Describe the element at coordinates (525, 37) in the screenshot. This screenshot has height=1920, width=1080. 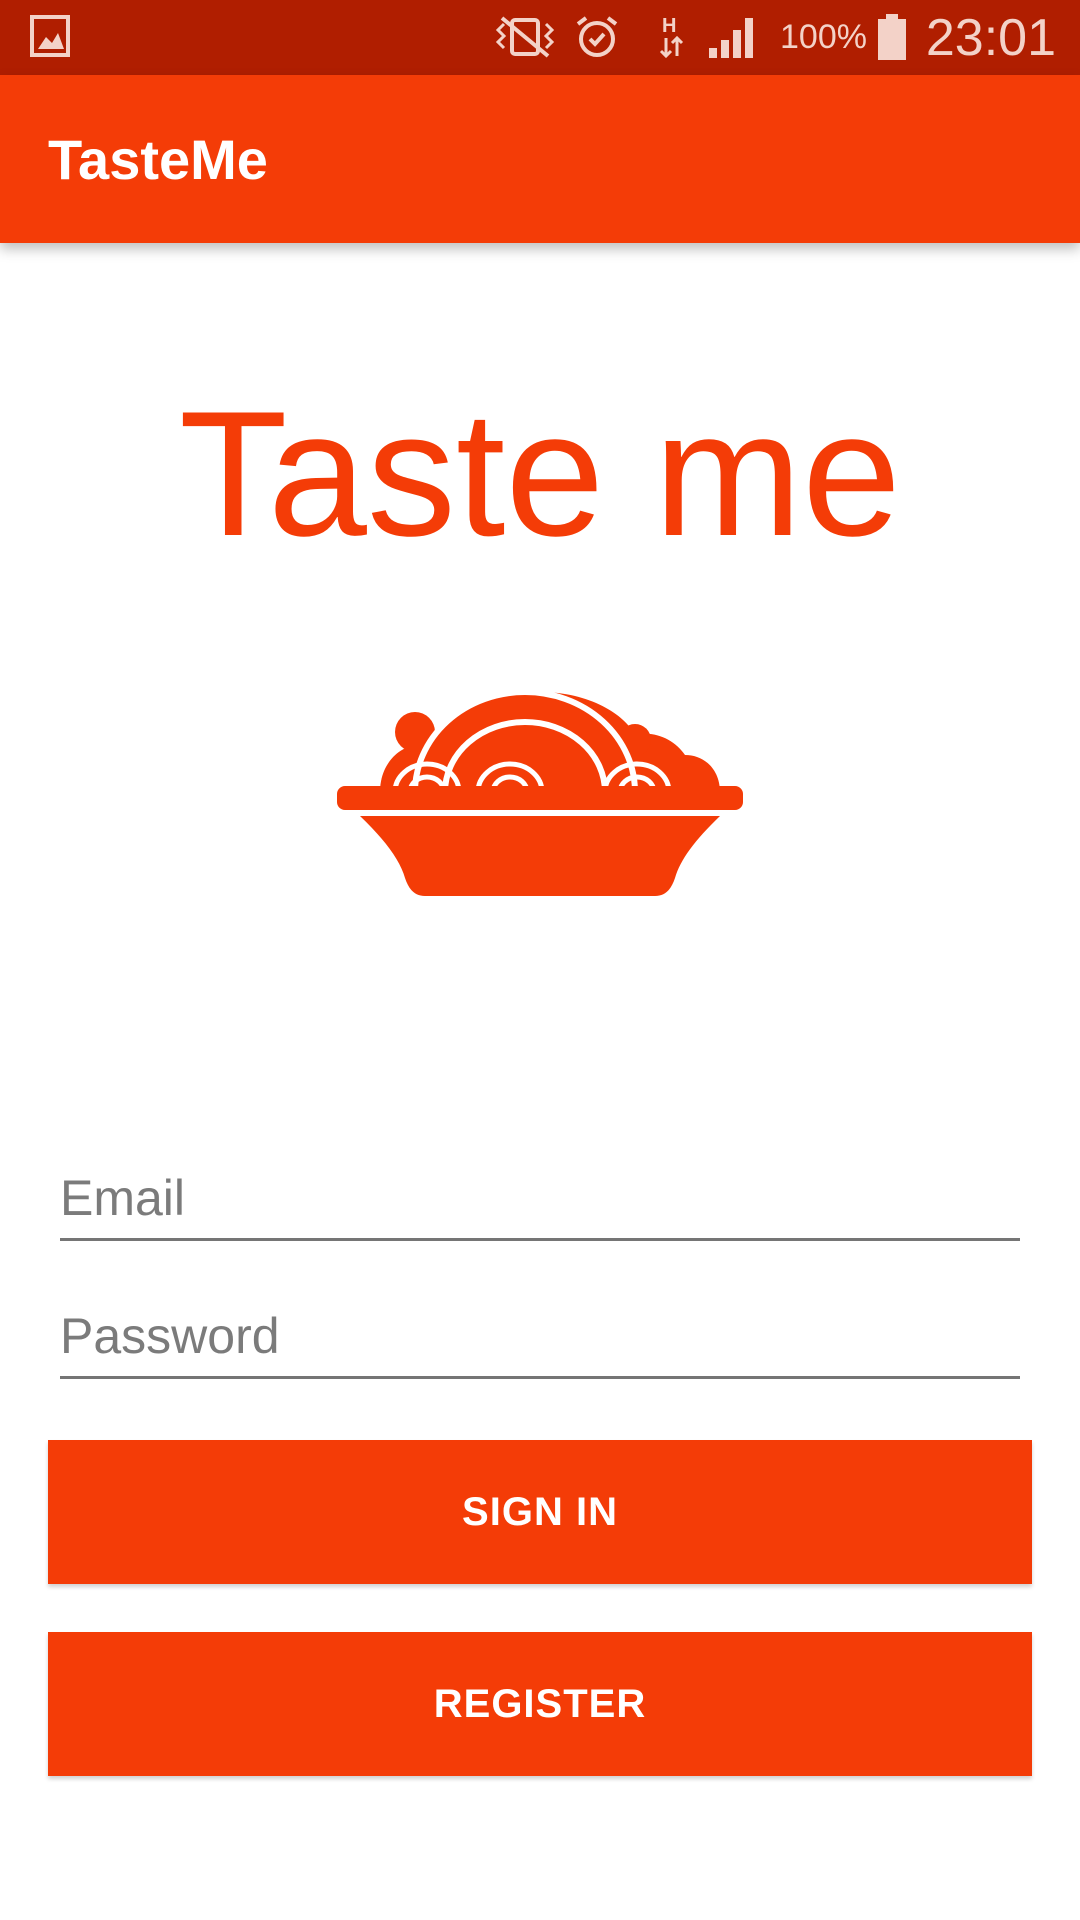
I see `vibrate-icon` at that location.